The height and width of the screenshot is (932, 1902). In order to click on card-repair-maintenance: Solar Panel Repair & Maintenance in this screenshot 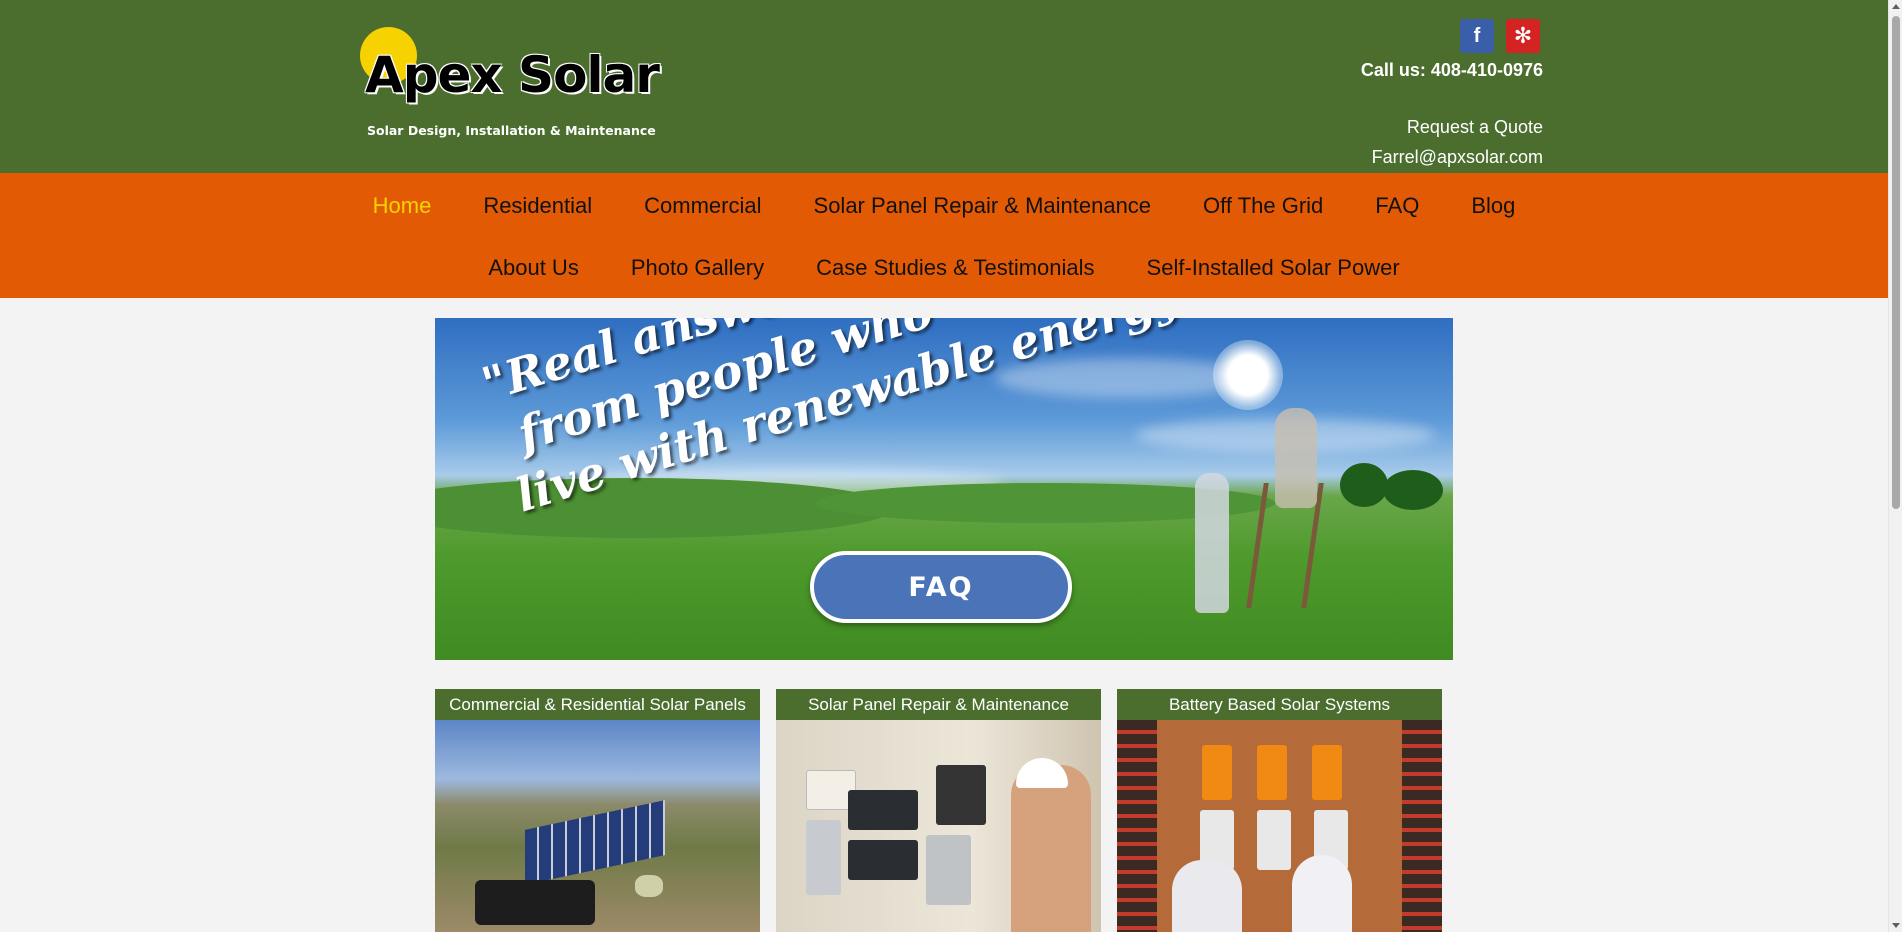, I will do `click(938, 810)`.